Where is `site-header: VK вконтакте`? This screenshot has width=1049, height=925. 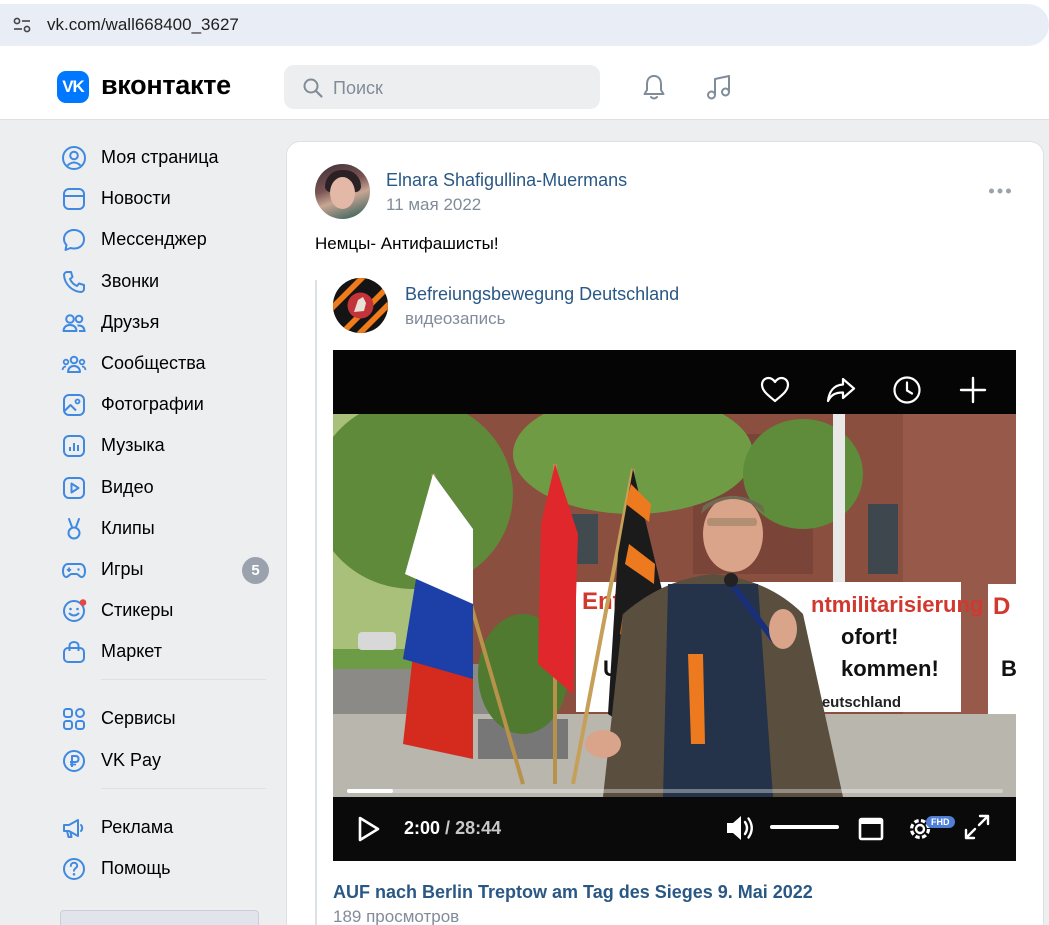
site-header: VK вконтакте is located at coordinates (524, 86).